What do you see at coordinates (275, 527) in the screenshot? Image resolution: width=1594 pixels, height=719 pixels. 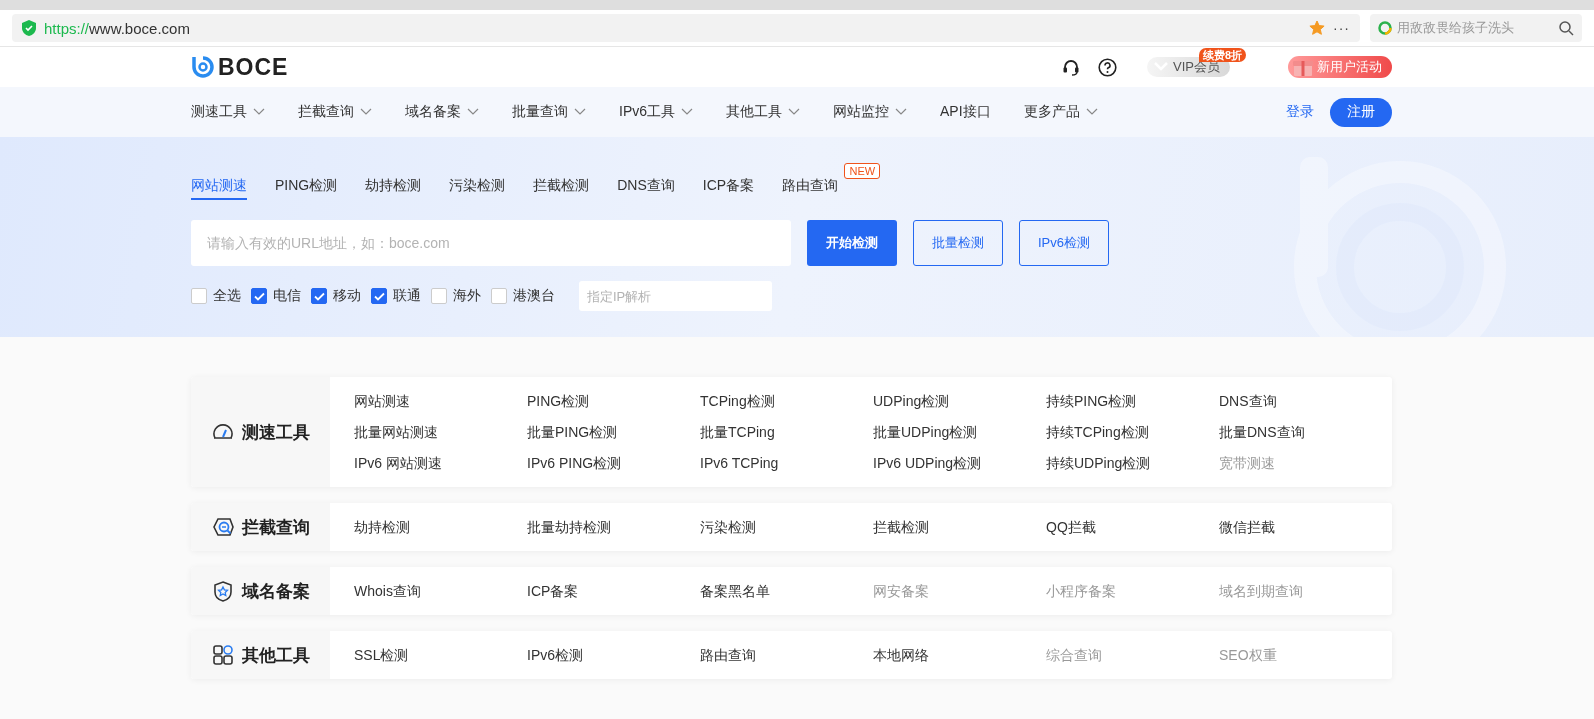 I see `category-title: 拦截查询` at bounding box center [275, 527].